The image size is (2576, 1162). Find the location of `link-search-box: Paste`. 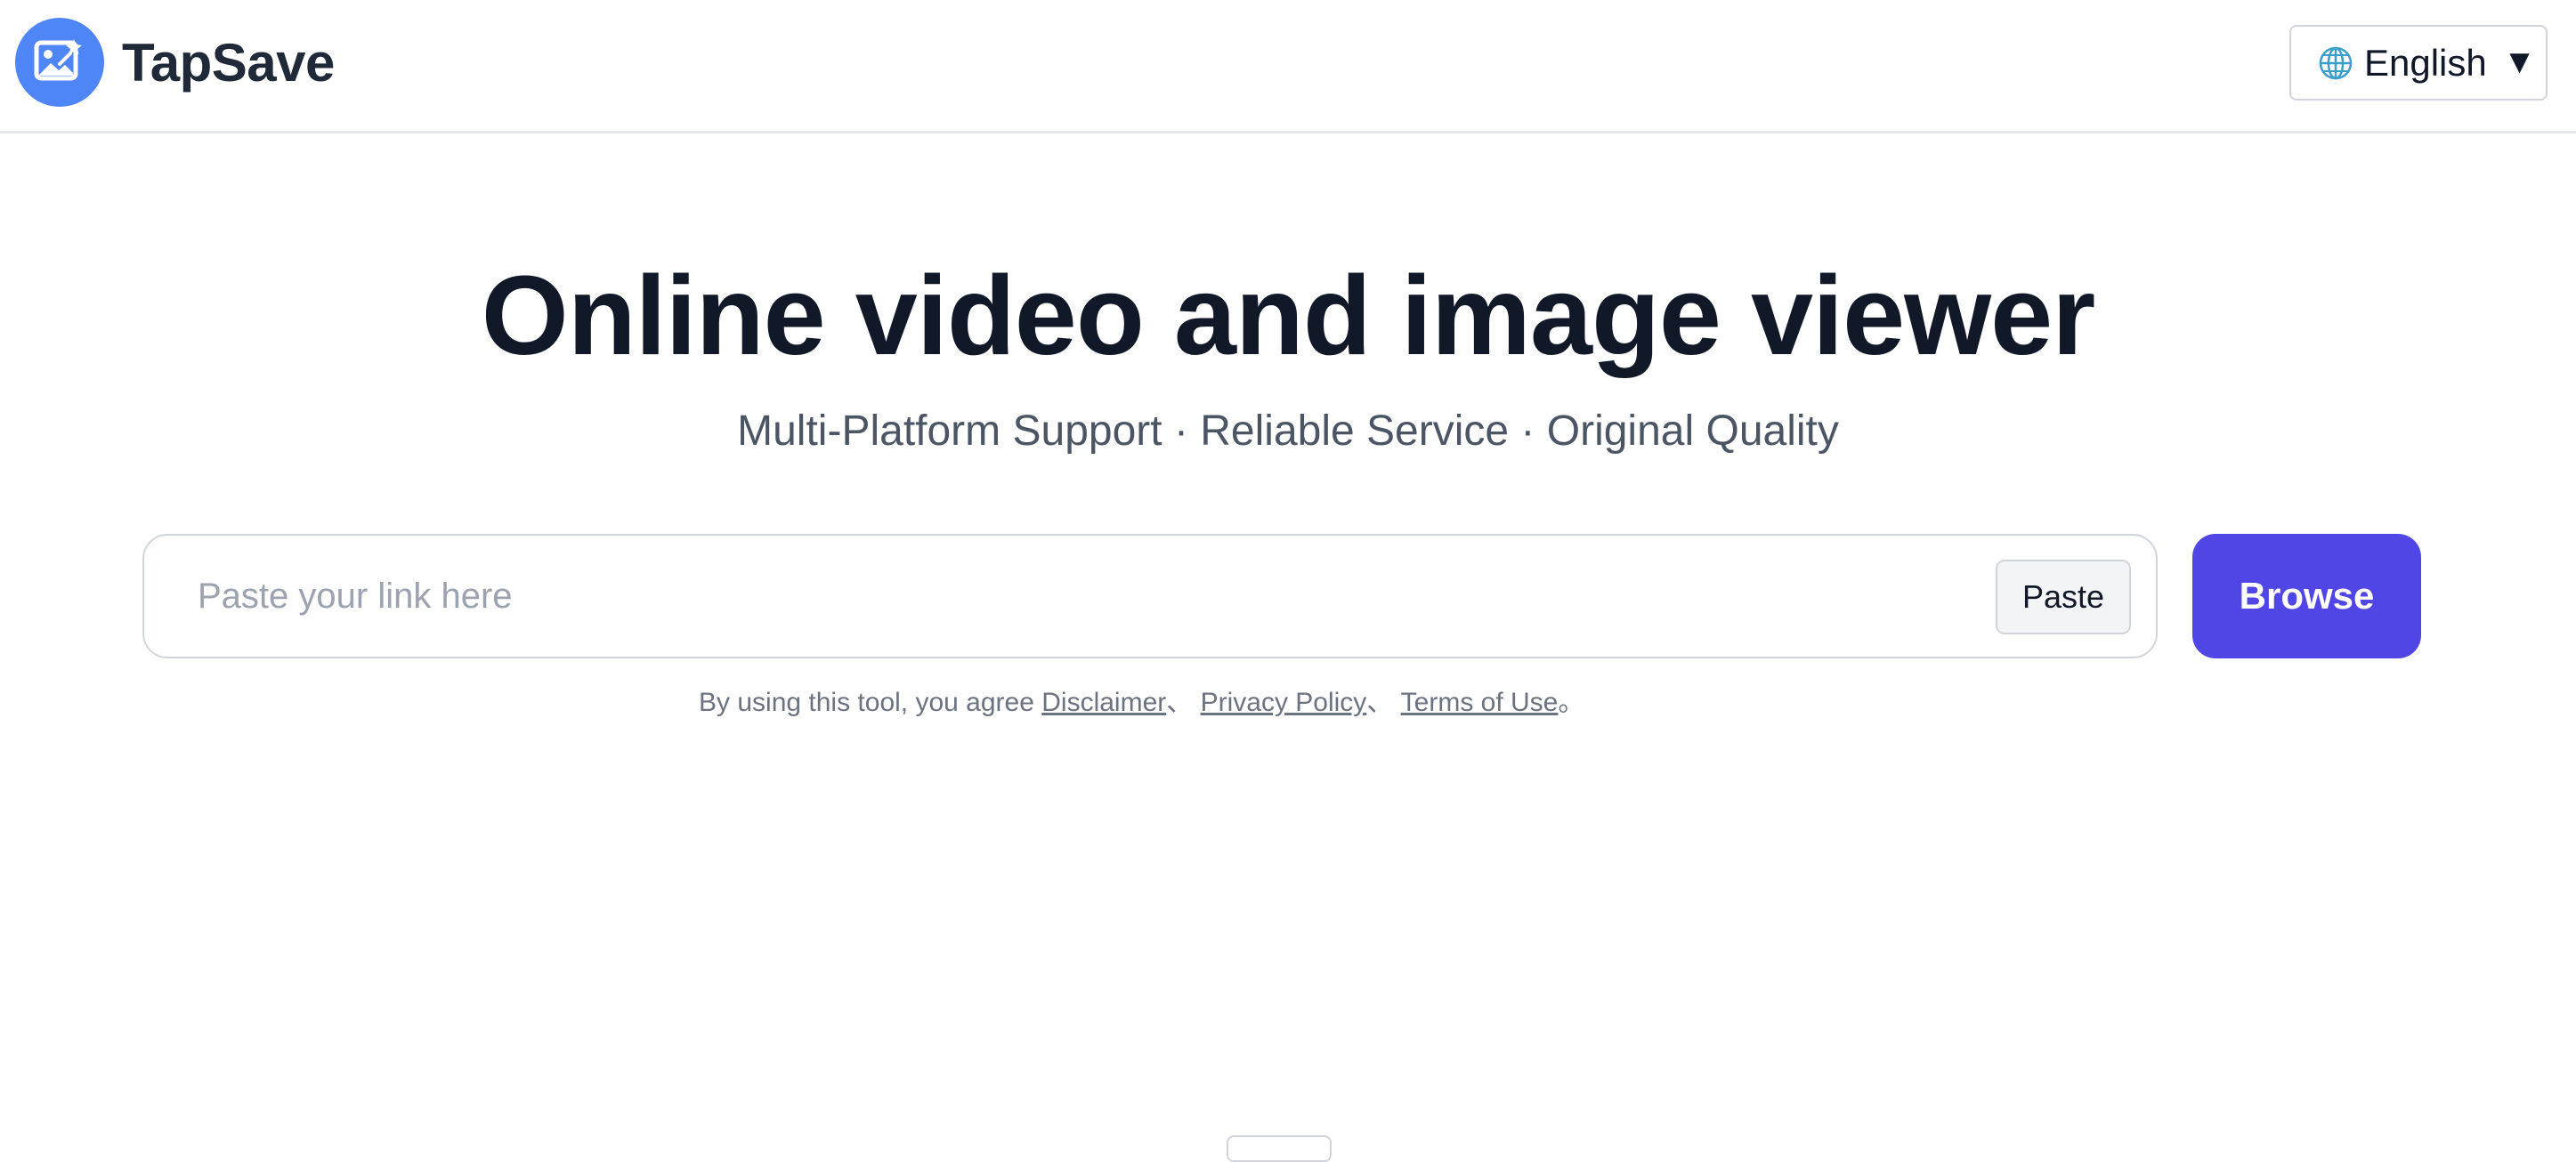

link-search-box: Paste is located at coordinates (1150, 596).